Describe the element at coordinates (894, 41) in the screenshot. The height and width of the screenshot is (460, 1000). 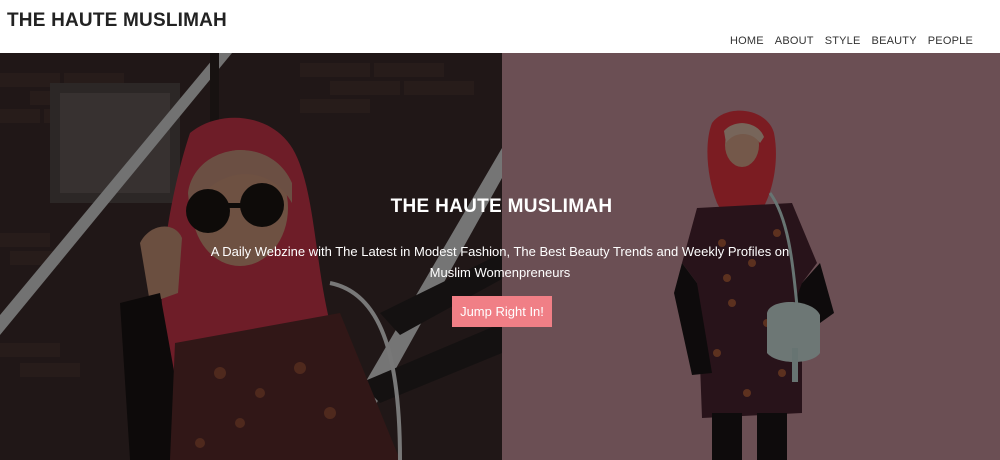
I see `nav-item-beauty: BEAUTY` at that location.